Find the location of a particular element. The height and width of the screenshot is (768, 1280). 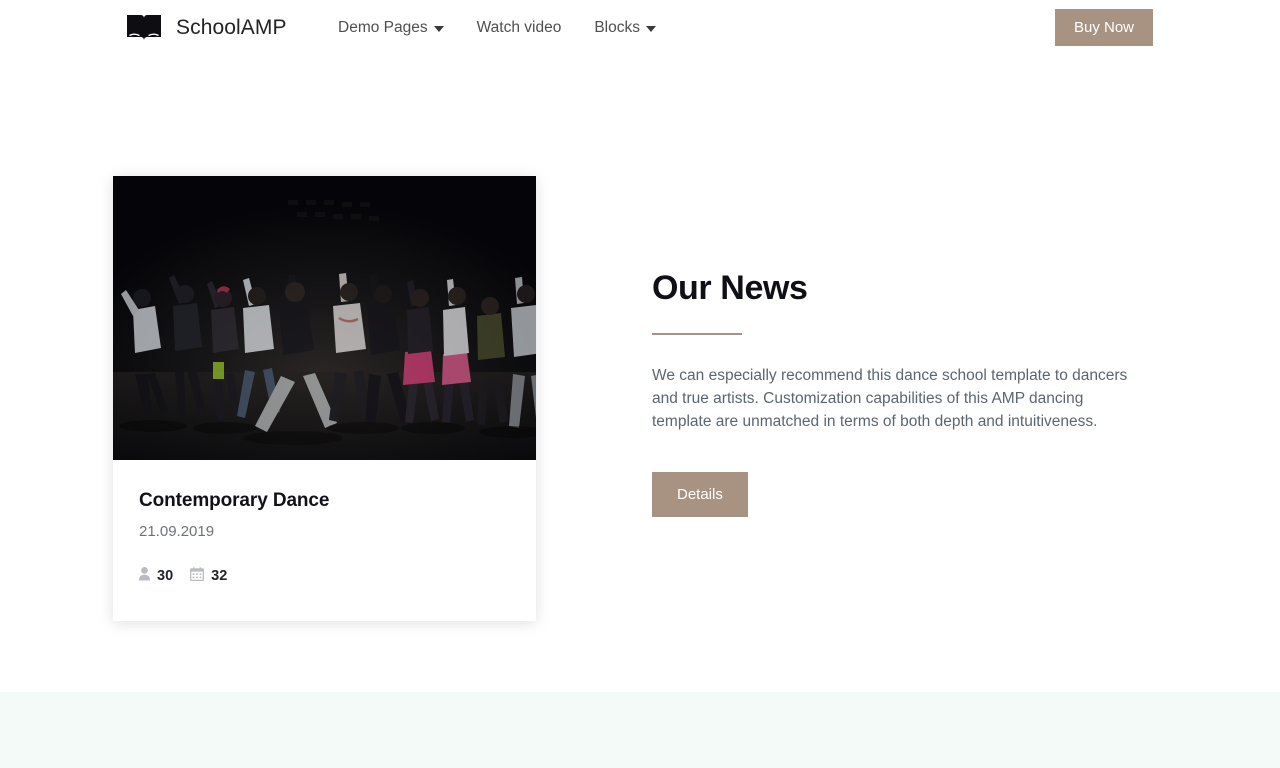

details-button: Details is located at coordinates (700, 494).